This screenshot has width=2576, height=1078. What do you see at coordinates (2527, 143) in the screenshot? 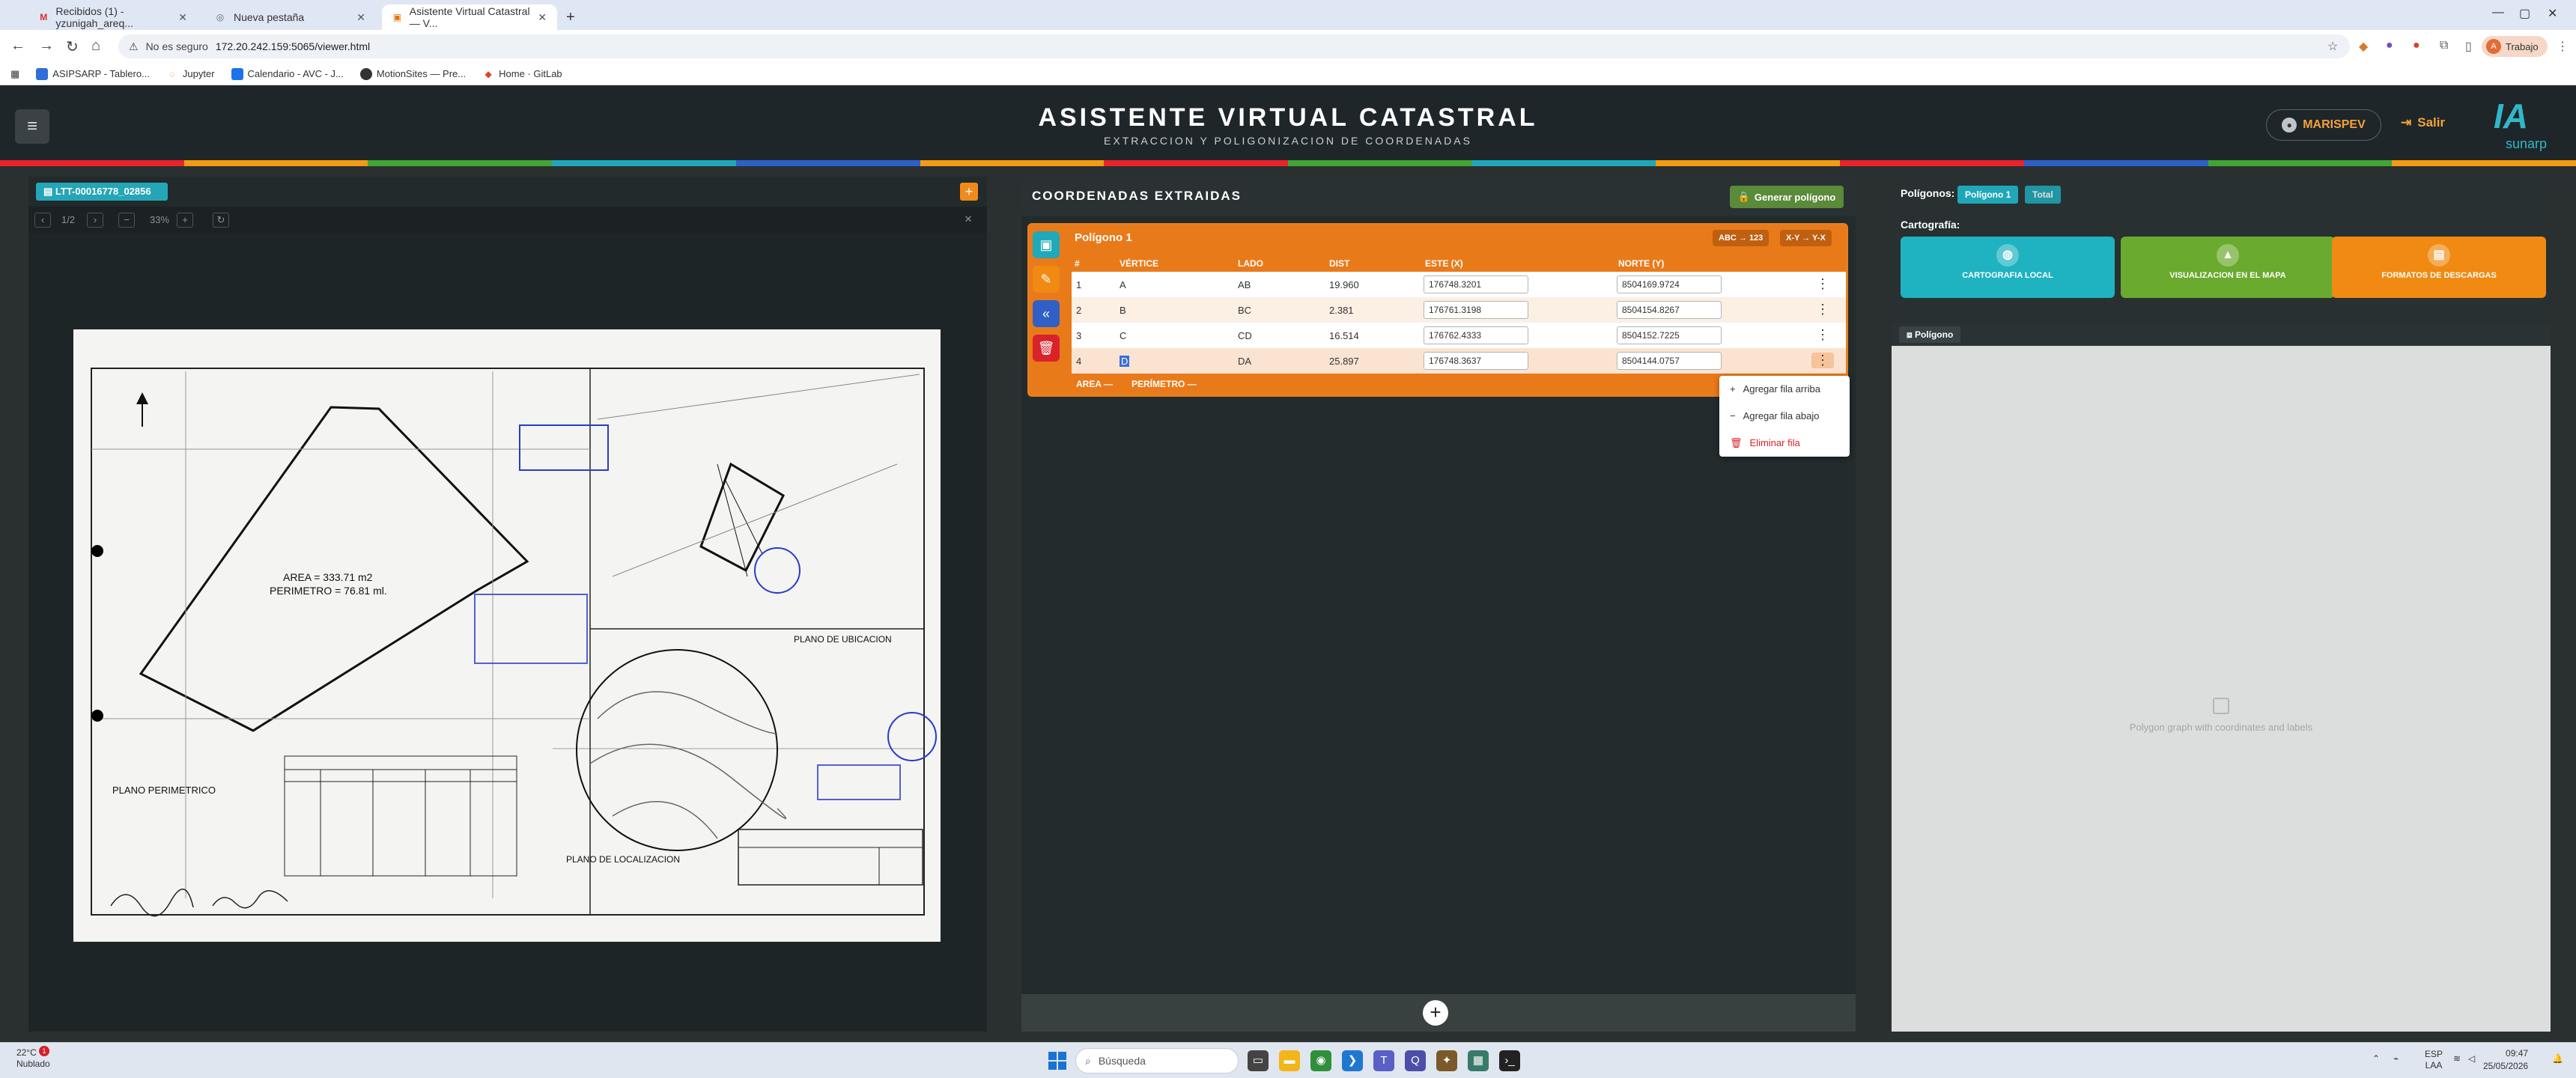
I see `logo-subtext: sunarp` at bounding box center [2527, 143].